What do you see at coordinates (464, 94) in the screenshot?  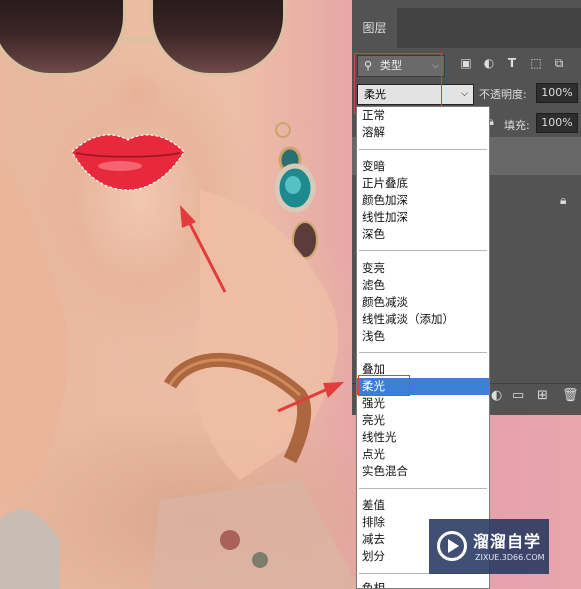 I see `chevron-down-icon: ⌵` at bounding box center [464, 94].